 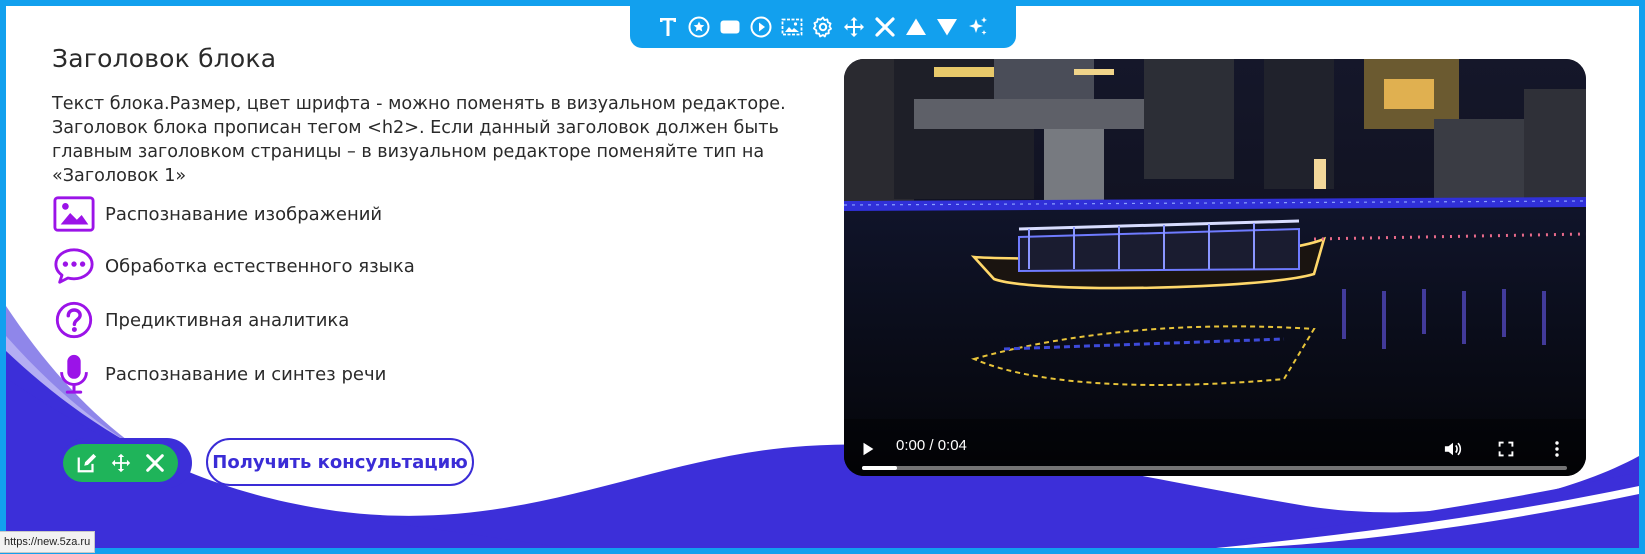 I want to click on microphone-icon, so click(x=74, y=374).